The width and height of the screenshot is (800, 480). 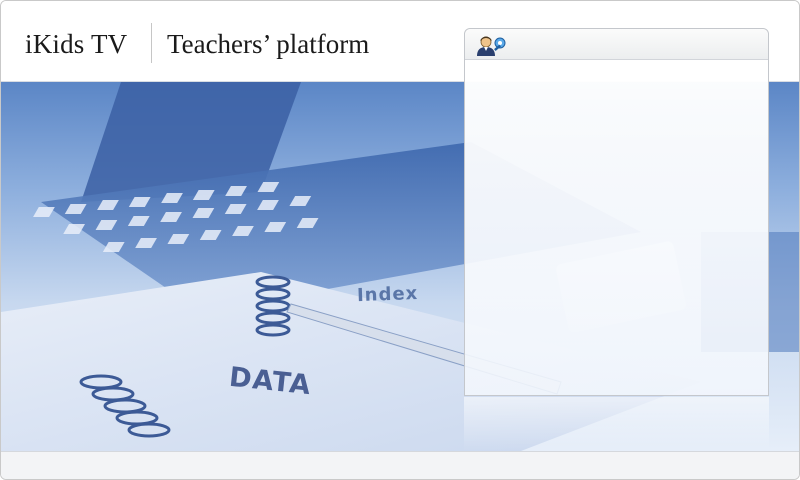 I want to click on platform-title: Teachers’ platform, so click(x=268, y=44).